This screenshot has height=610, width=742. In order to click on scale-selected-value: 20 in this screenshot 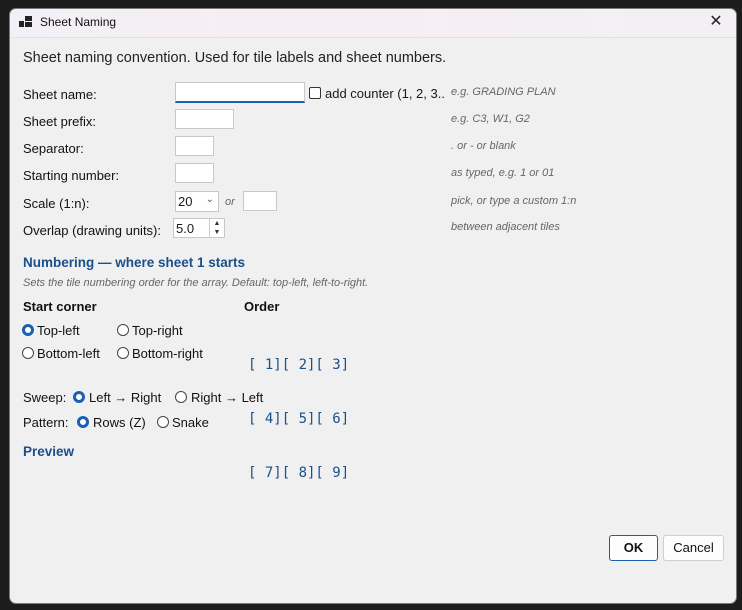, I will do `click(185, 201)`.